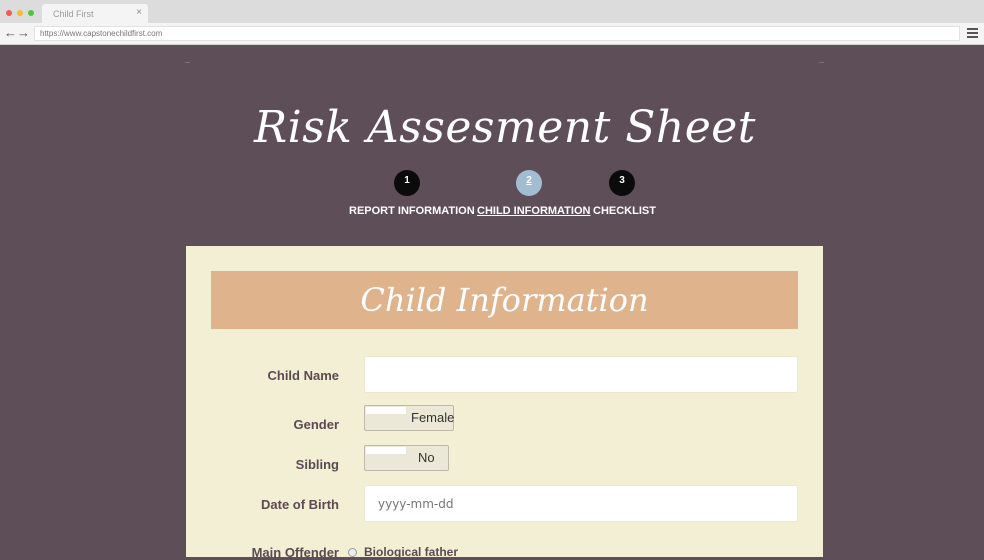 Image resolution: width=984 pixels, height=560 pixels. Describe the element at coordinates (505, 127) in the screenshot. I see `page-title: Risk Assesment Sheet` at that location.